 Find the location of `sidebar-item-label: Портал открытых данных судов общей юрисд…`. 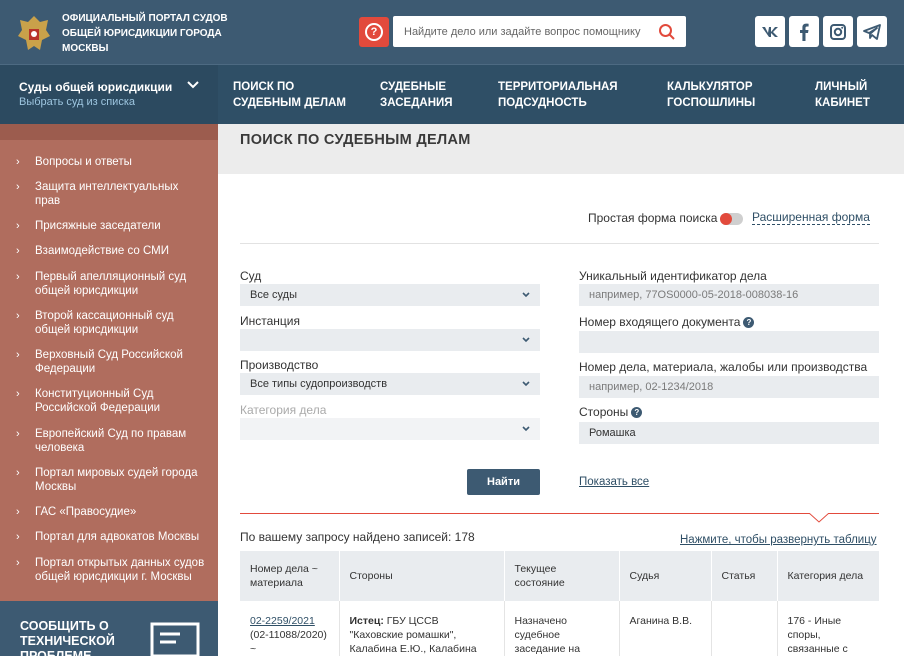

sidebar-item-label: Портал открытых данных судов общей юрисд… is located at coordinates (120, 570).